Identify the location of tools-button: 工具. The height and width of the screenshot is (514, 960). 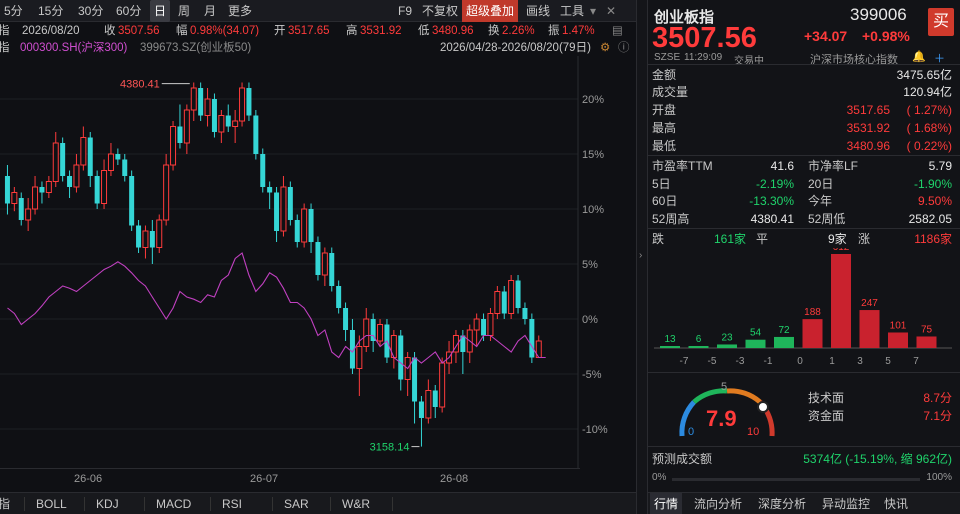
(572, 11).